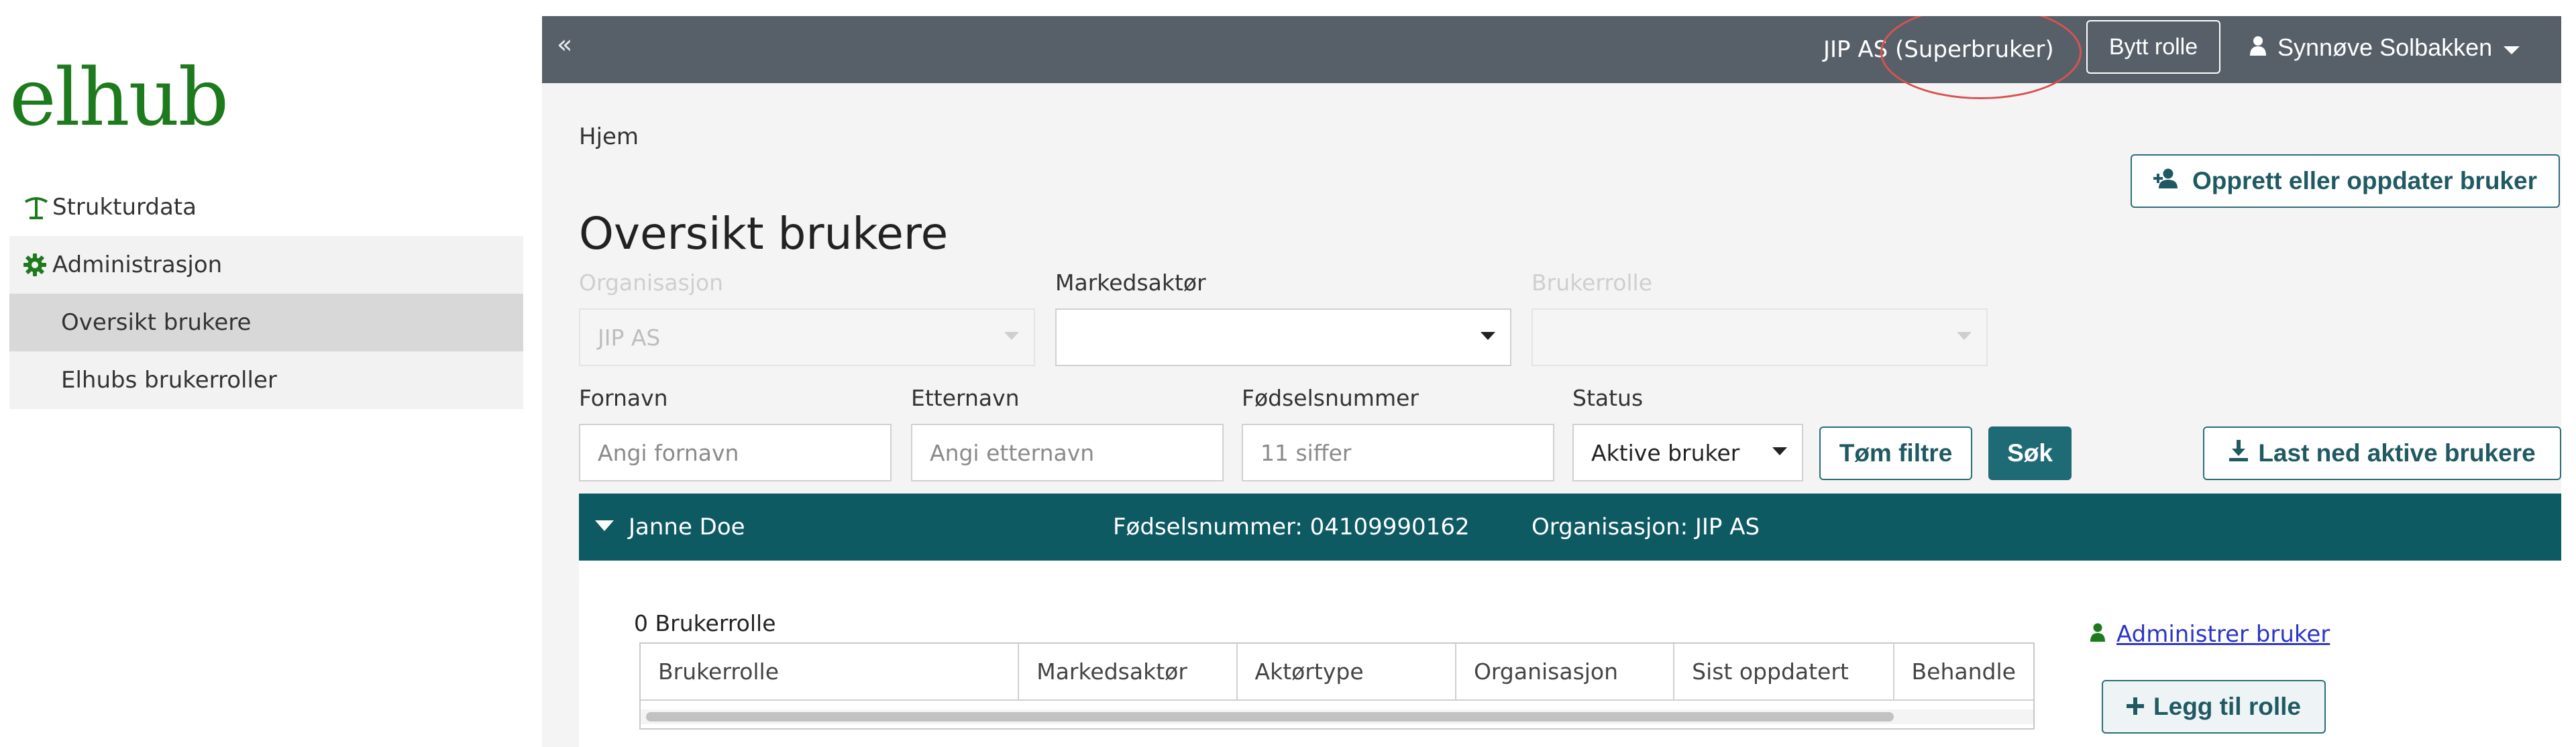 The image size is (2576, 747). Describe the element at coordinates (266, 265) in the screenshot. I see `sidebar-item-administrasjon: Administrasjon` at that location.